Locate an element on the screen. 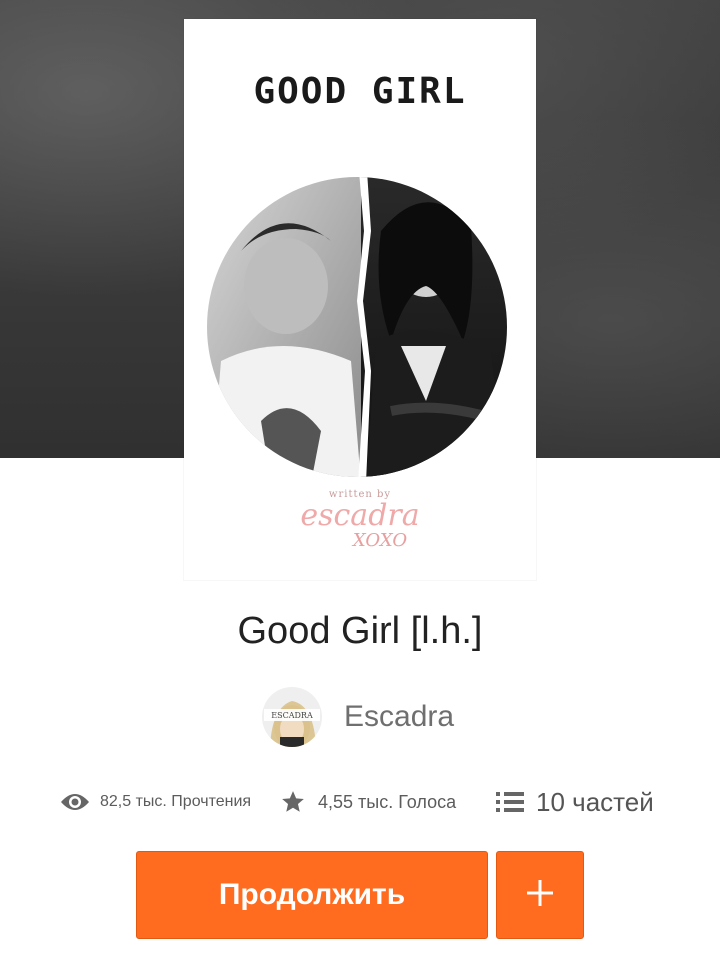 The width and height of the screenshot is (720, 972). star-icon is located at coordinates (293, 802).